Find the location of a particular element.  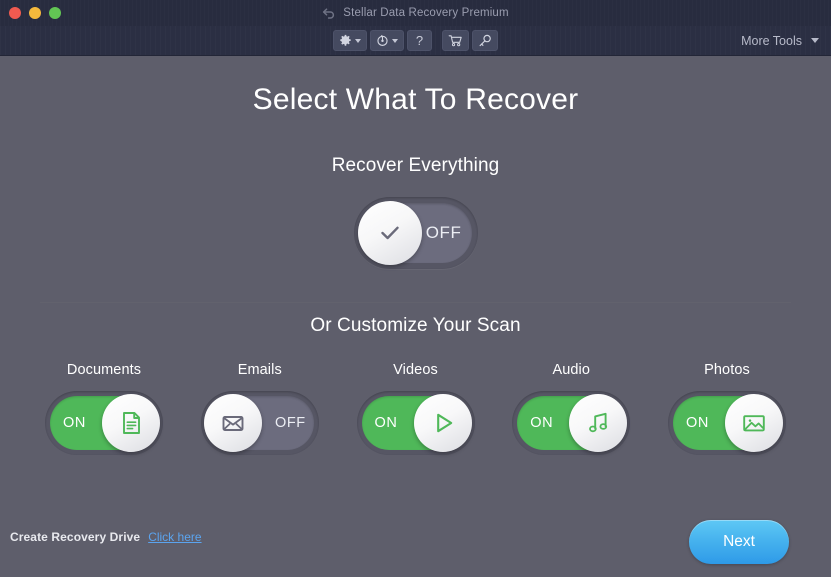

toolbar-group-left: ? is located at coordinates (382, 40).